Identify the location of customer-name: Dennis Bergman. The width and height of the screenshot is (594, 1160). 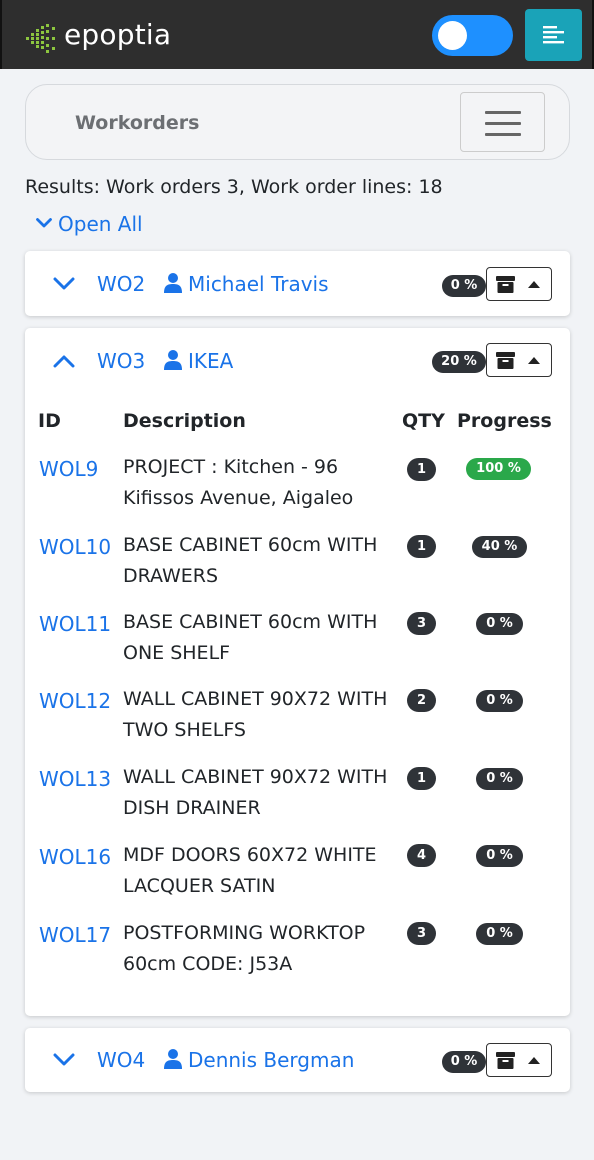
(271, 1060).